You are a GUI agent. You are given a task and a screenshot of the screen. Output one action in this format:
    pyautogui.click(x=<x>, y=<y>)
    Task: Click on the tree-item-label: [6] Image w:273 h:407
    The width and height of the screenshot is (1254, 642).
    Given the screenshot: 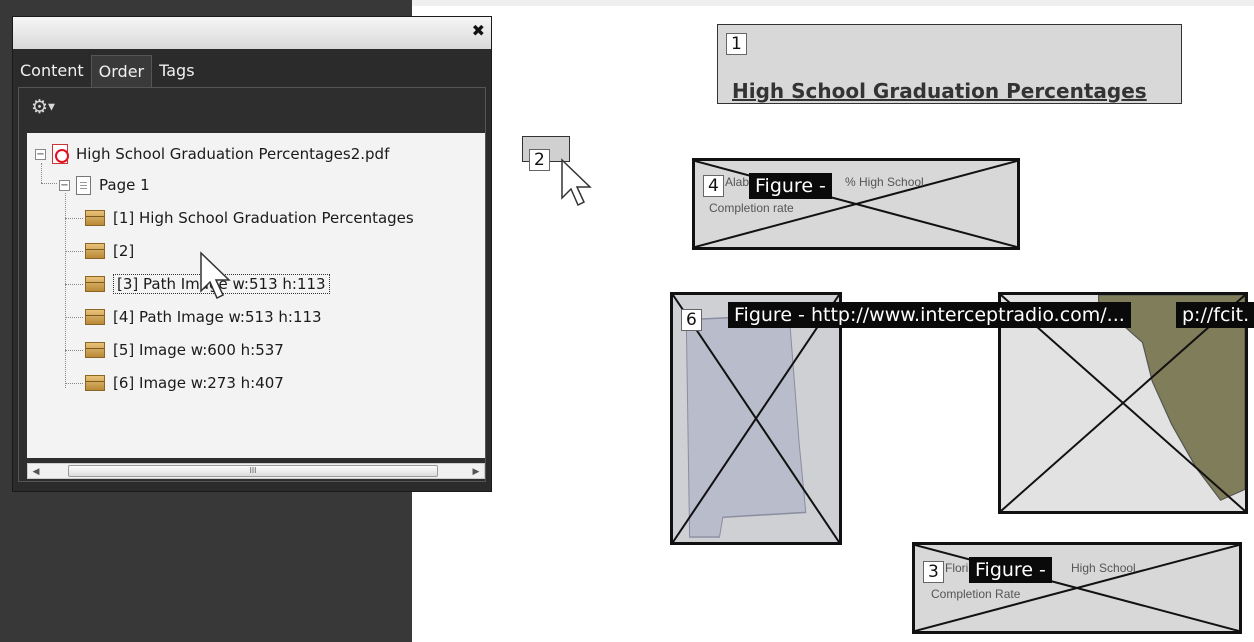 What is the action you would take?
    pyautogui.click(x=198, y=383)
    